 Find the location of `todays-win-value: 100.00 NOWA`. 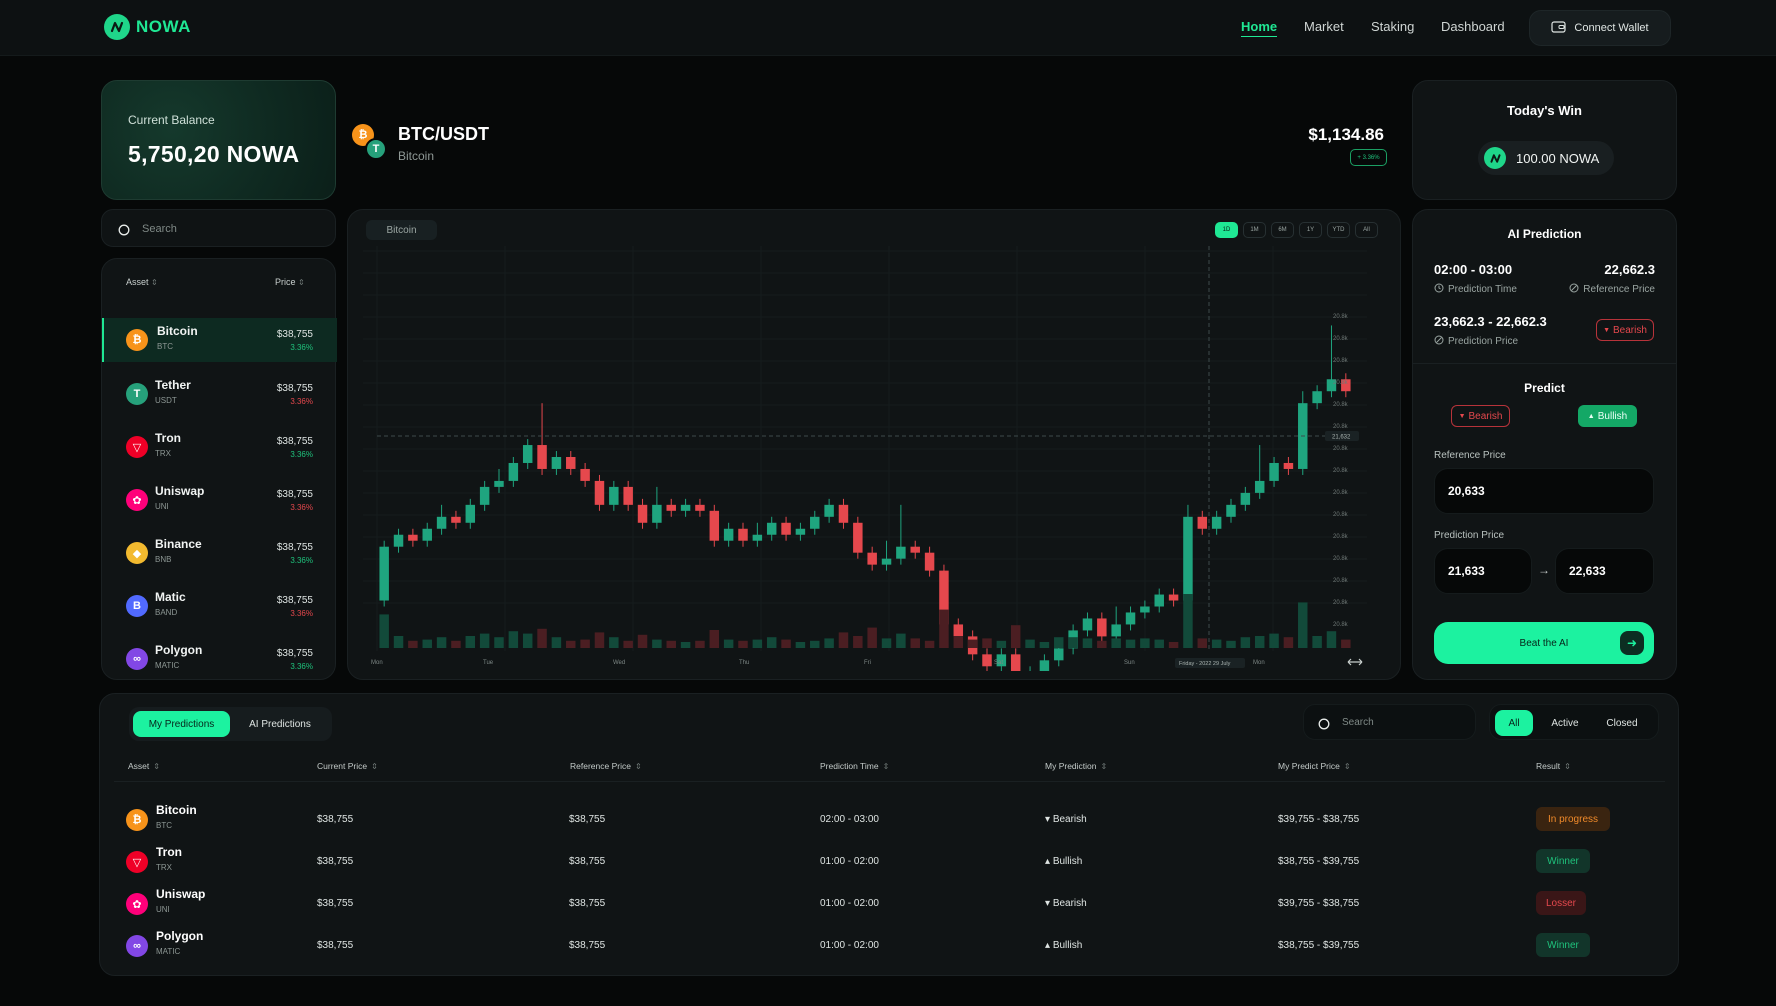

todays-win-value: 100.00 NOWA is located at coordinates (1558, 158).